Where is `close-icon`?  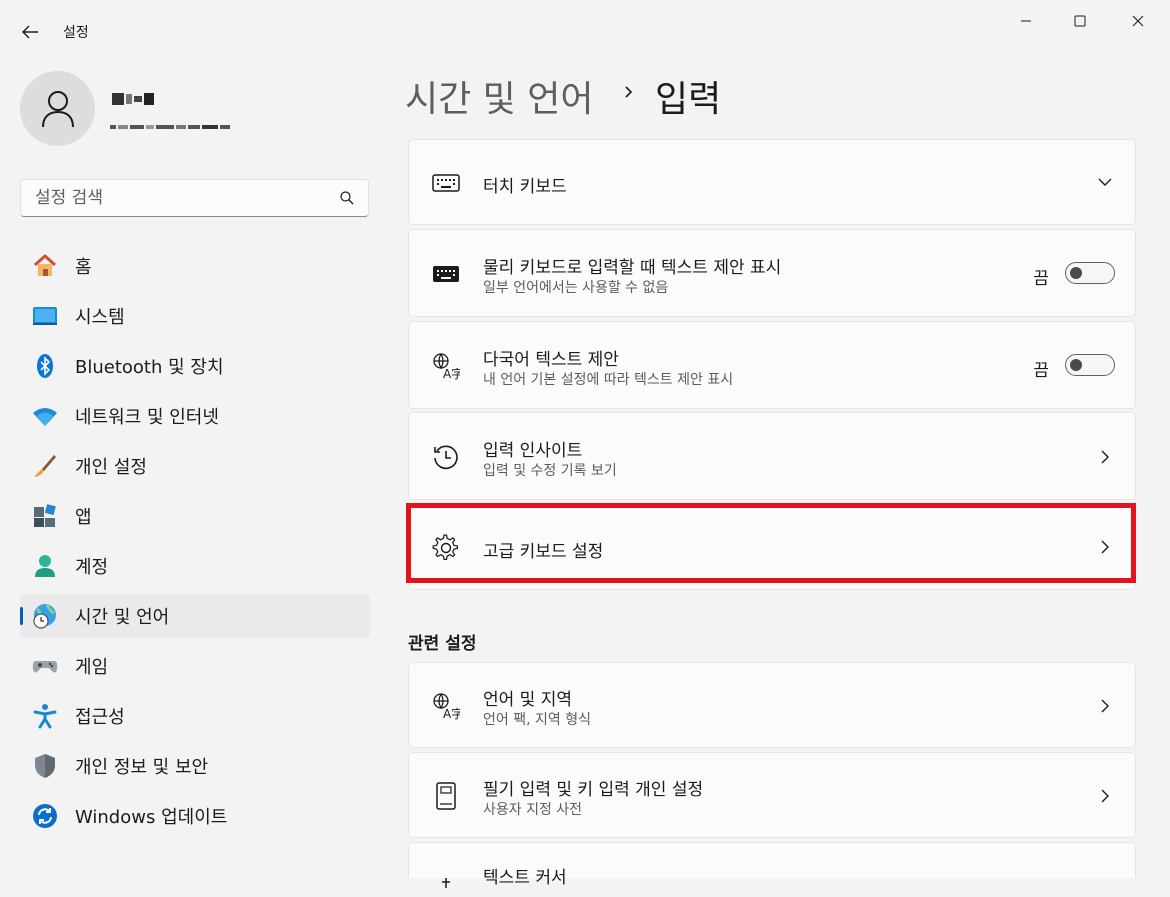 close-icon is located at coordinates (1138, 21).